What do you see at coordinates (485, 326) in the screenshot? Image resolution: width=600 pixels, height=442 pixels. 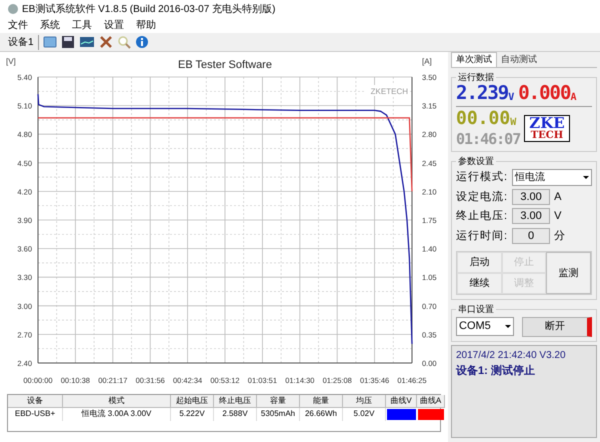 I see `port-select: COM5` at bounding box center [485, 326].